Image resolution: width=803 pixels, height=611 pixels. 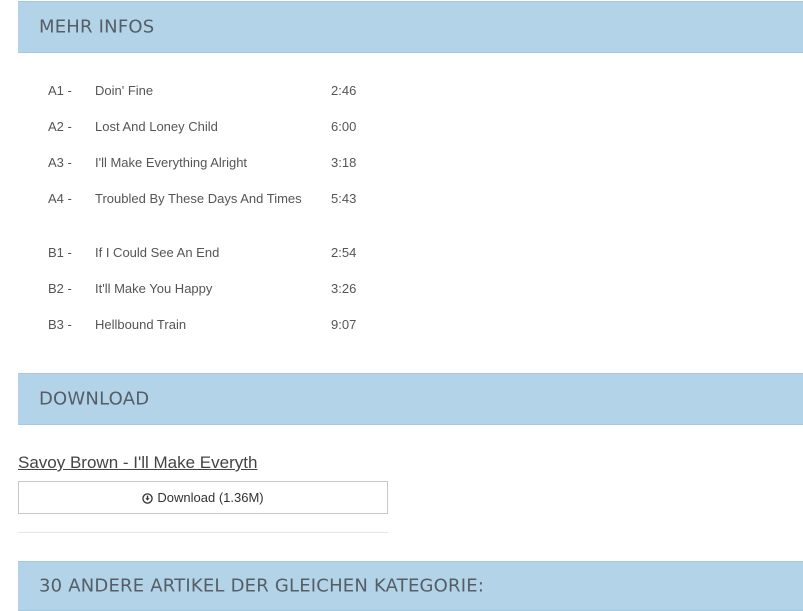 I want to click on track-duration: 5:43, so click(x=344, y=198).